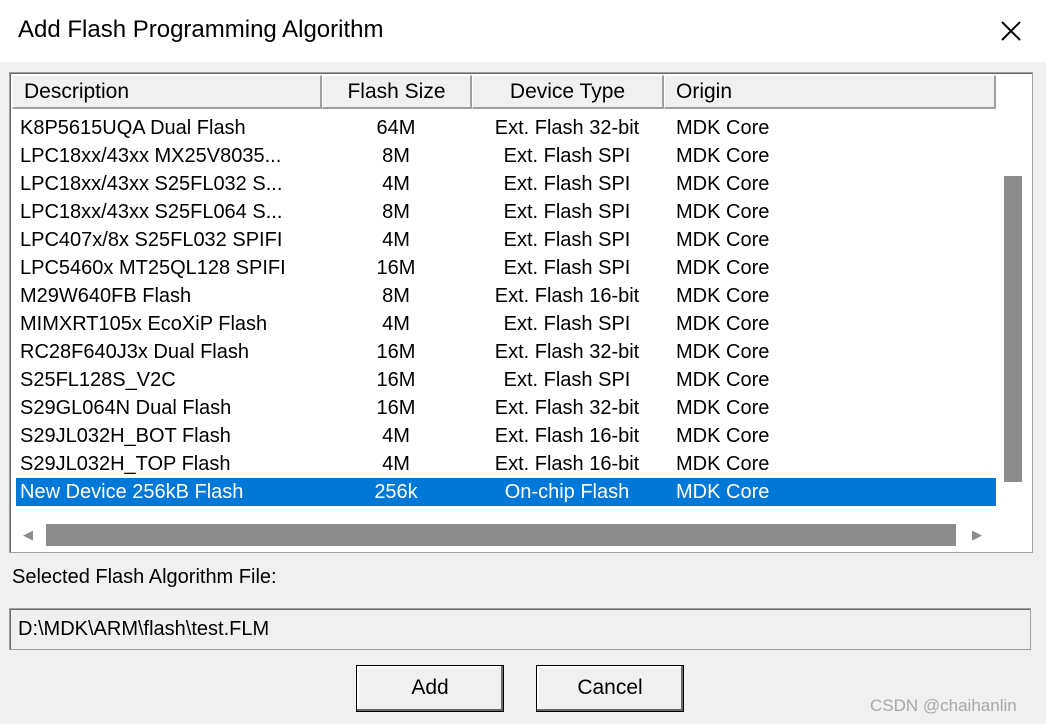  Describe the element at coordinates (396, 128) in the screenshot. I see `row-flash-size: 64M` at that location.